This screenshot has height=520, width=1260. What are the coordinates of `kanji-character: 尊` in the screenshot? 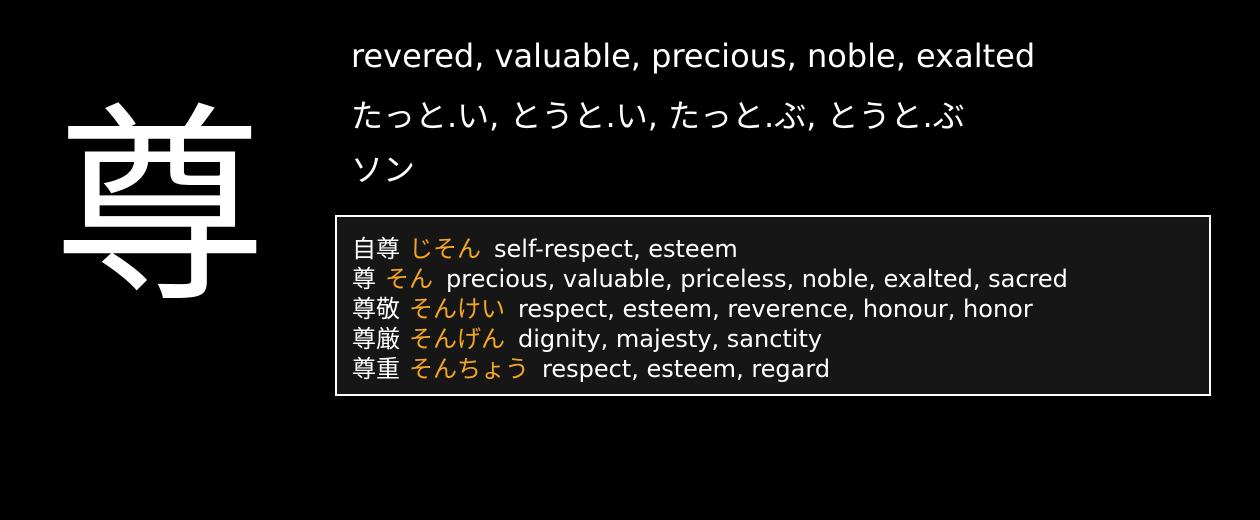 It's located at (160, 207).